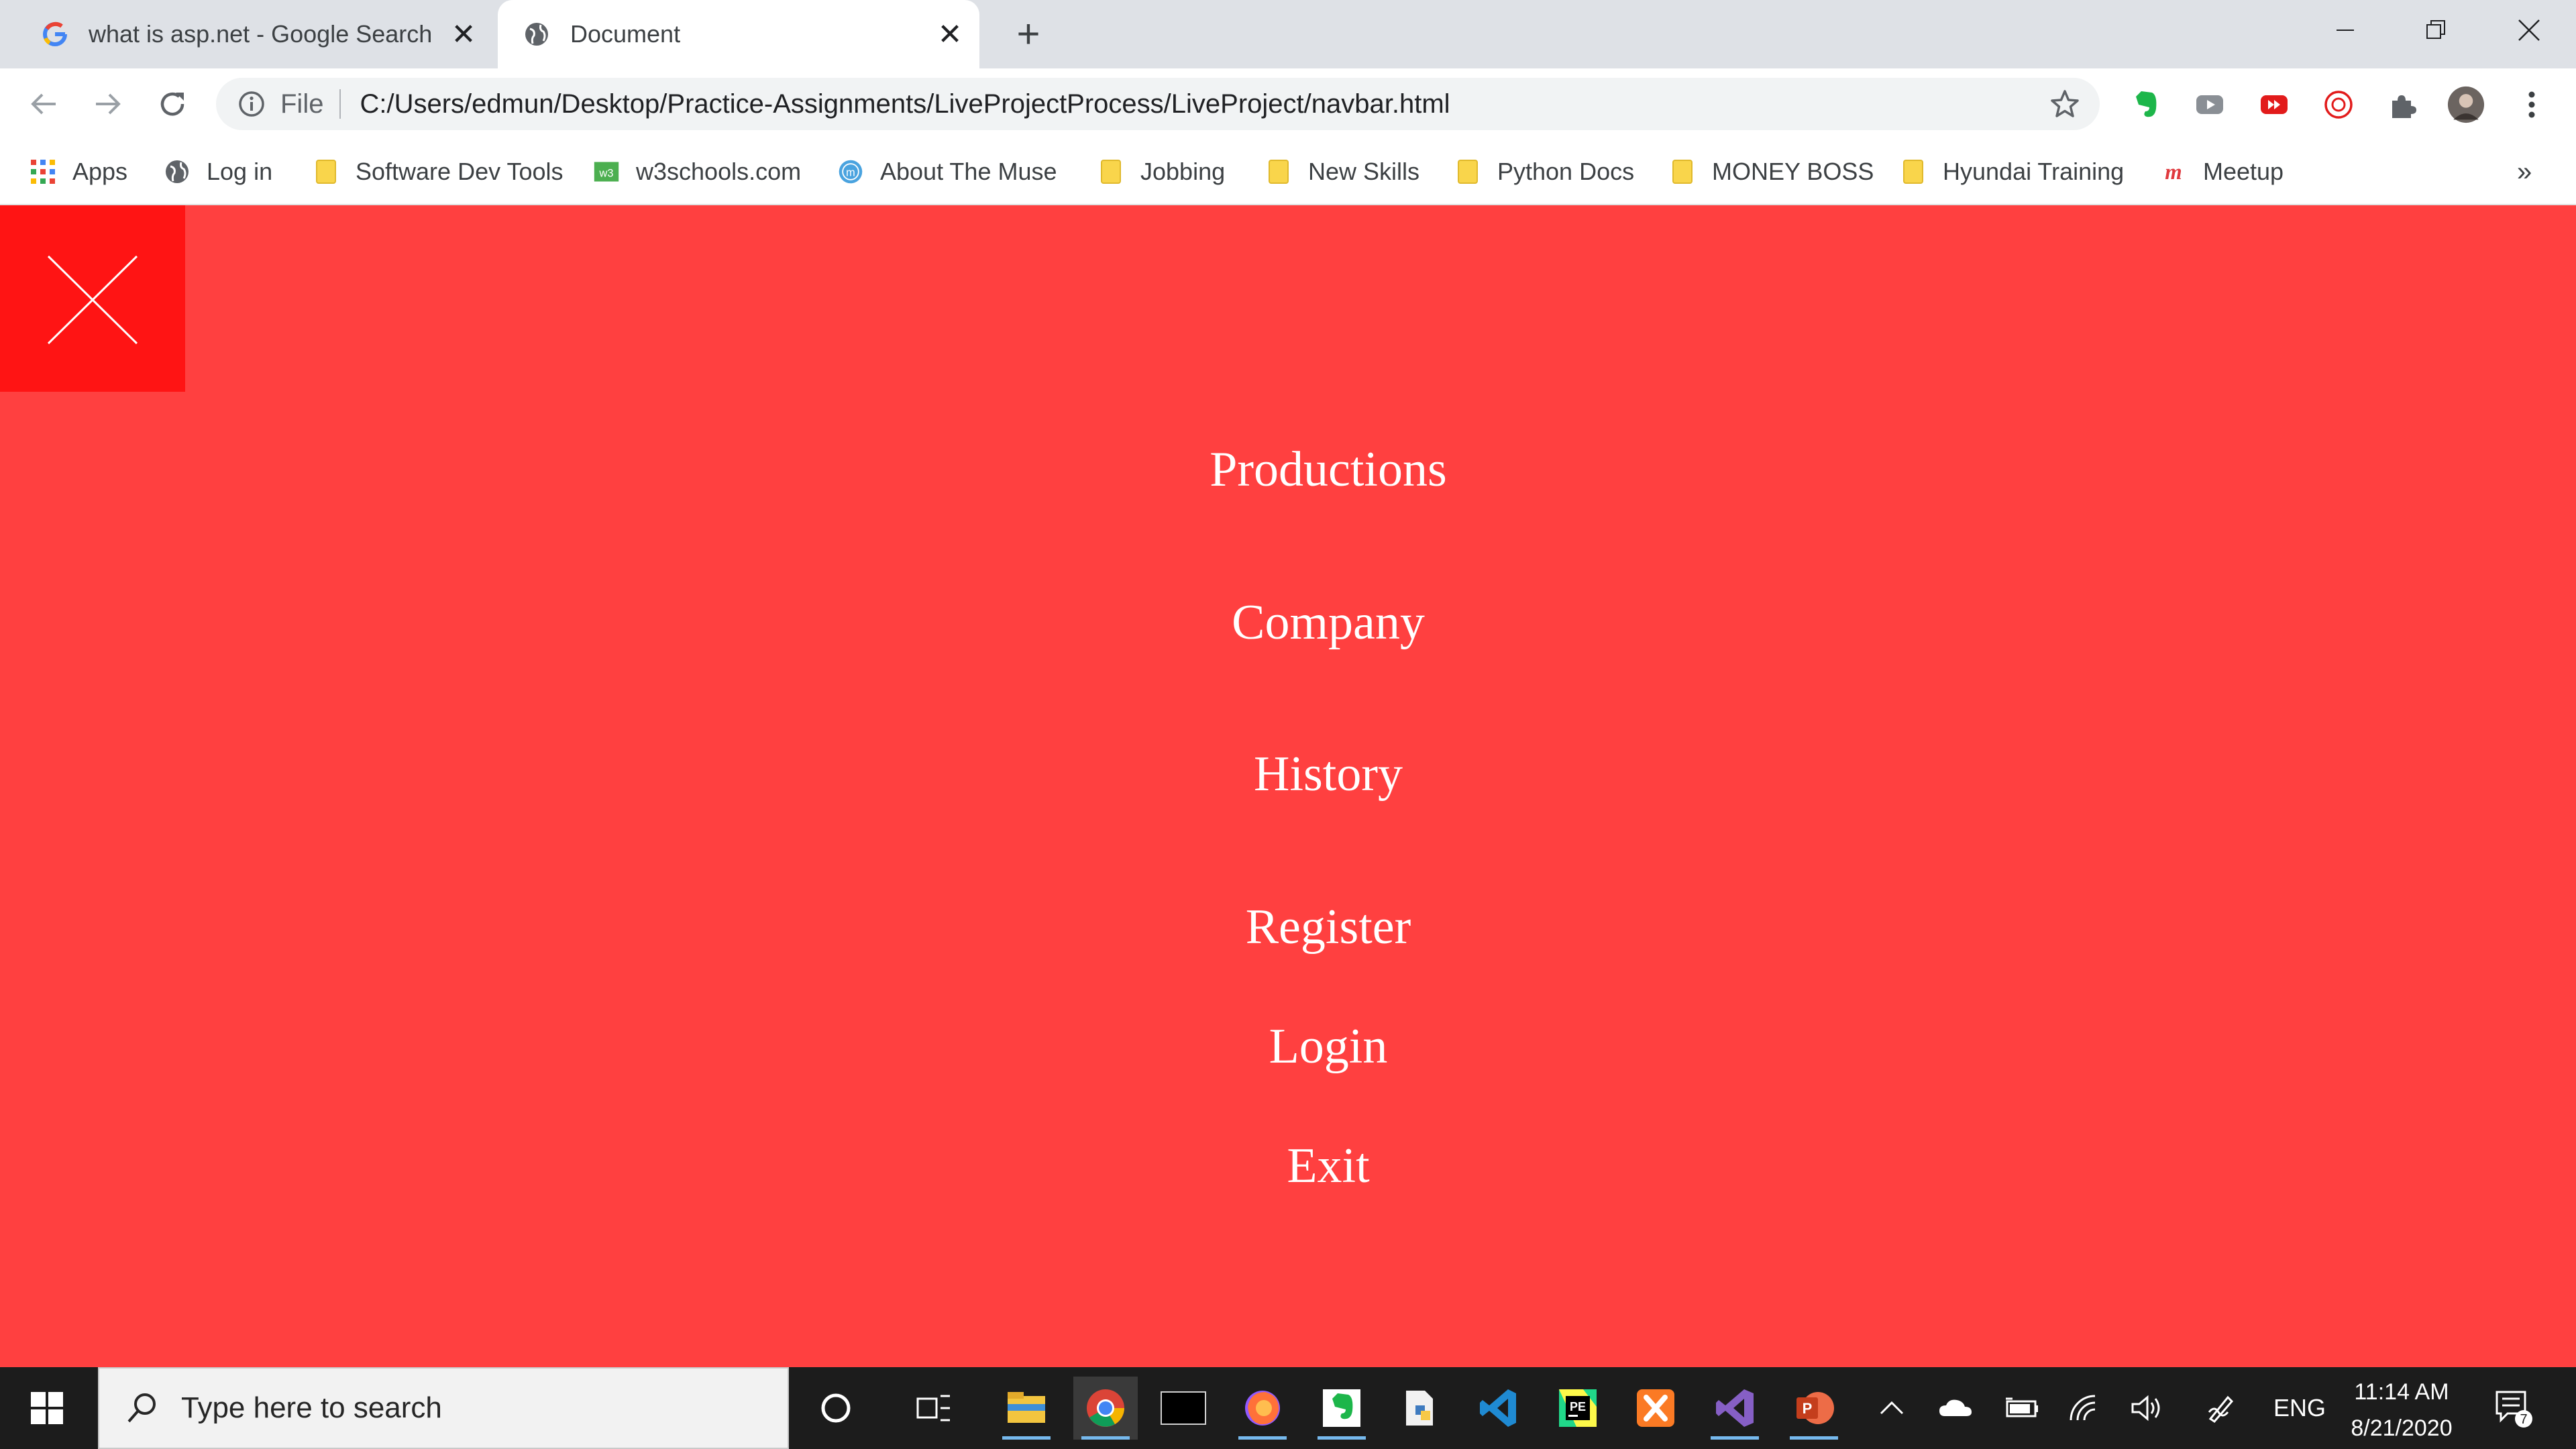 This screenshot has height=1449, width=2576. What do you see at coordinates (172, 103) in the screenshot?
I see `reload-button` at bounding box center [172, 103].